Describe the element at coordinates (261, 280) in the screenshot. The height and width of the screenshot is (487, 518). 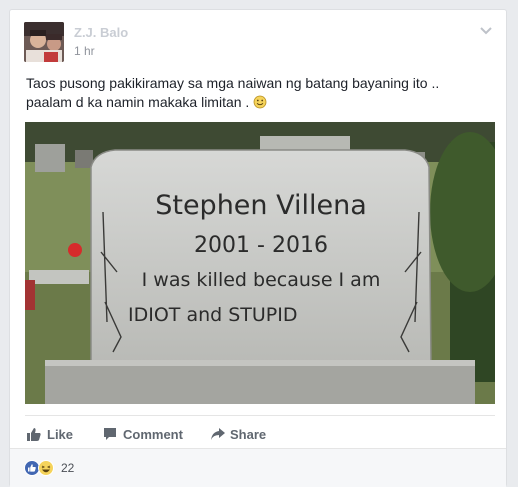
I see `tombstone-line1: I was killed because I am` at that location.